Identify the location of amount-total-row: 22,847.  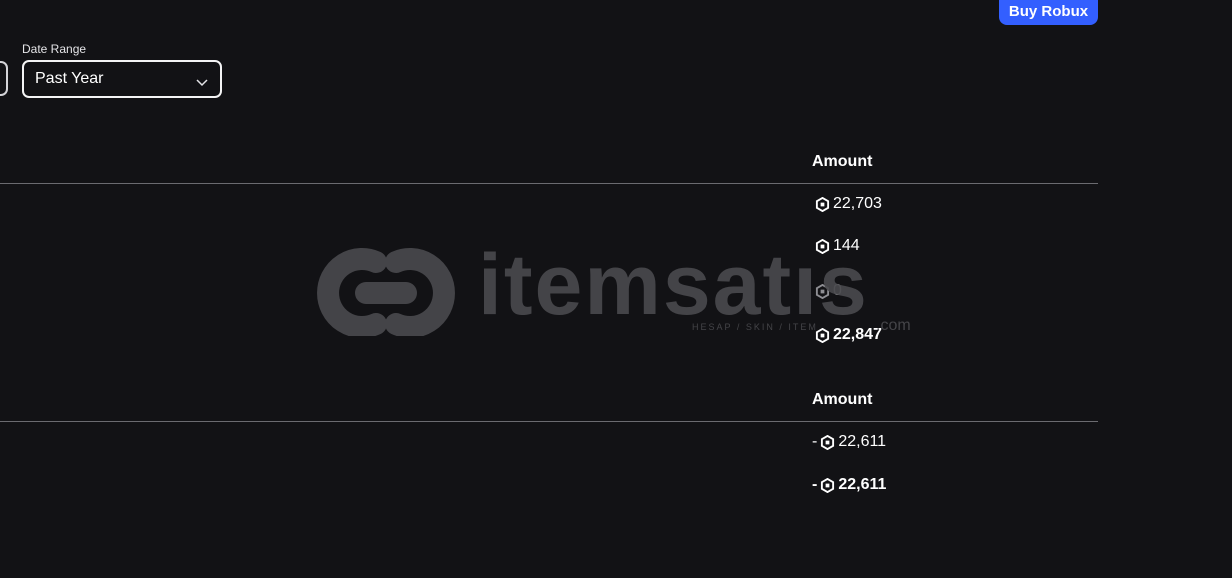
(848, 335).